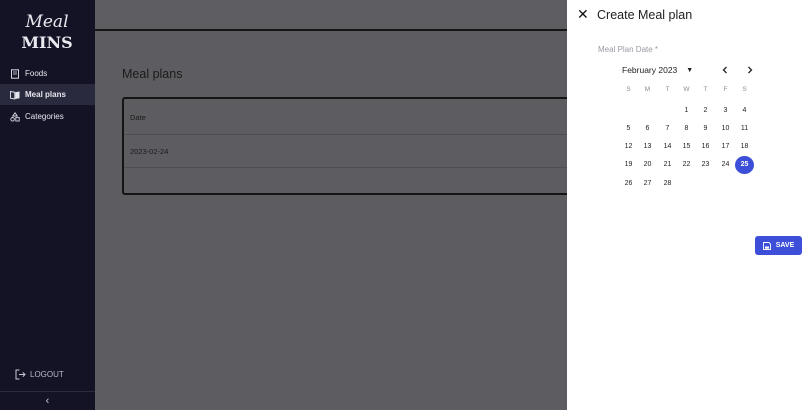 The width and height of the screenshot is (806, 410). What do you see at coordinates (725, 128) in the screenshot?
I see `calendar-day: 10` at bounding box center [725, 128].